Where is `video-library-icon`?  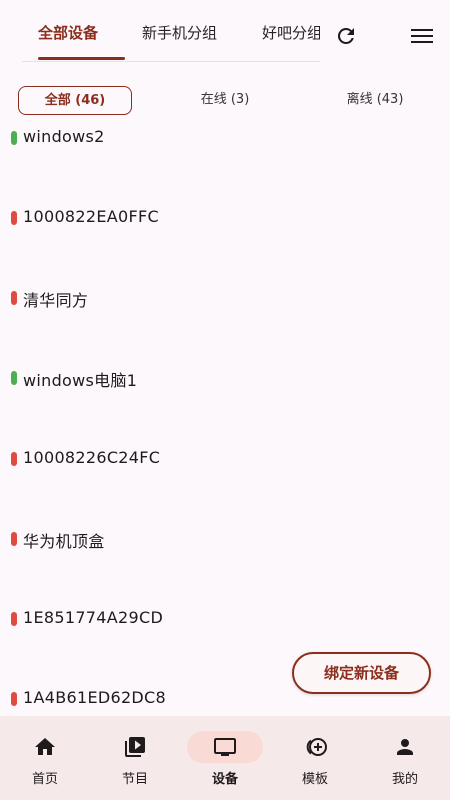
video-library-icon is located at coordinates (135, 747).